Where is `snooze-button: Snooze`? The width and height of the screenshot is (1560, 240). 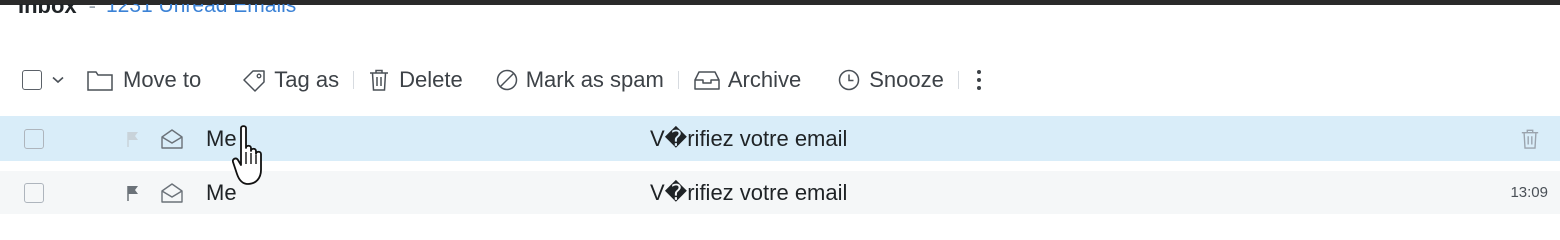
snooze-button: Snooze is located at coordinates (890, 80).